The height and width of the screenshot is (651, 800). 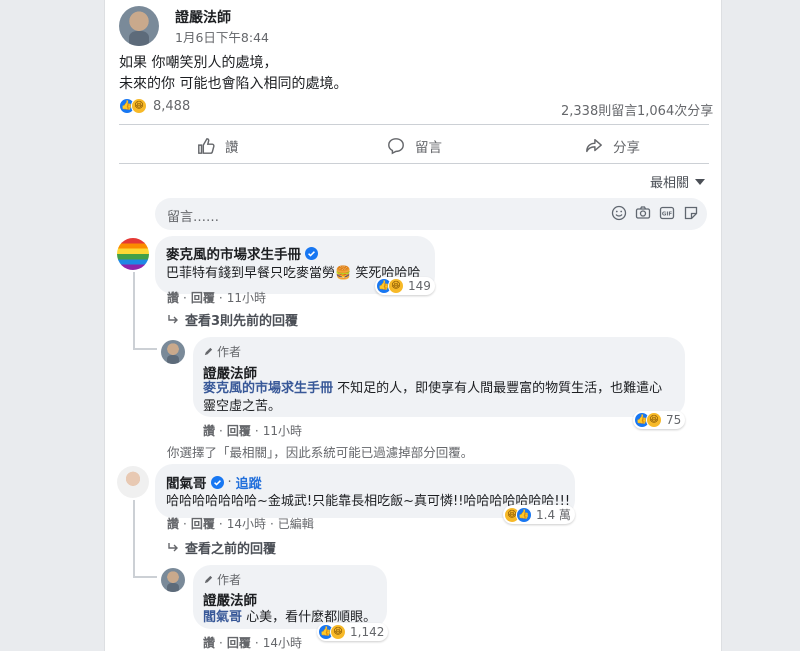 I want to click on sort-dropdown: 最相關, so click(x=678, y=181).